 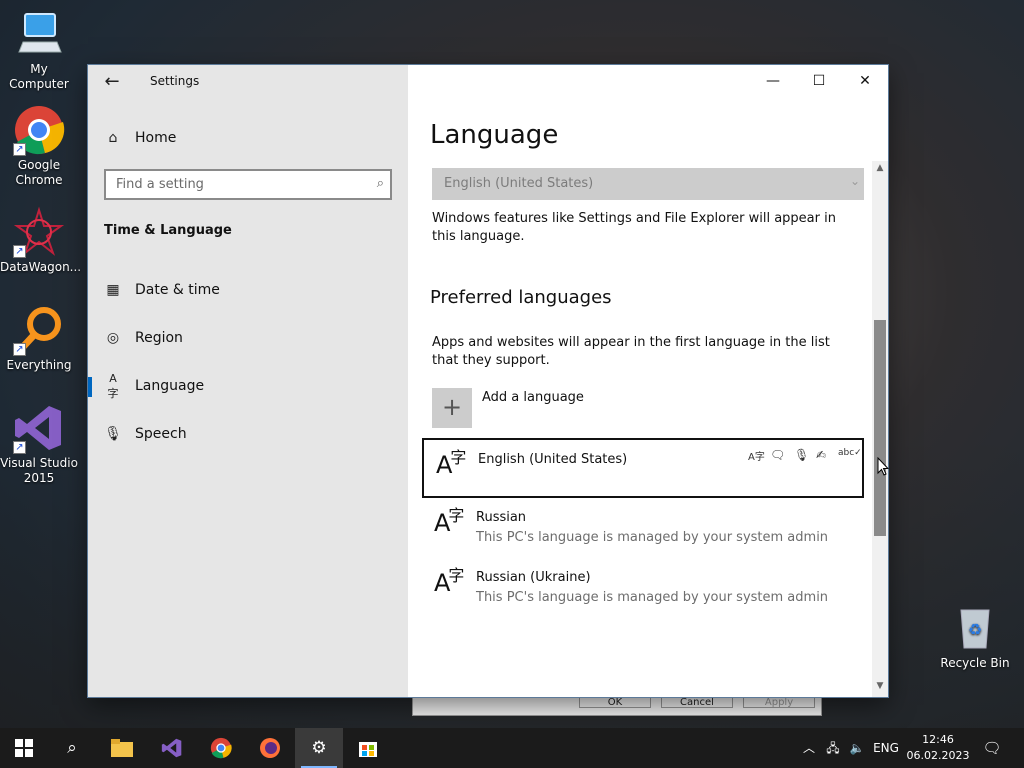 What do you see at coordinates (39, 34) in the screenshot?
I see `computer-icon` at bounding box center [39, 34].